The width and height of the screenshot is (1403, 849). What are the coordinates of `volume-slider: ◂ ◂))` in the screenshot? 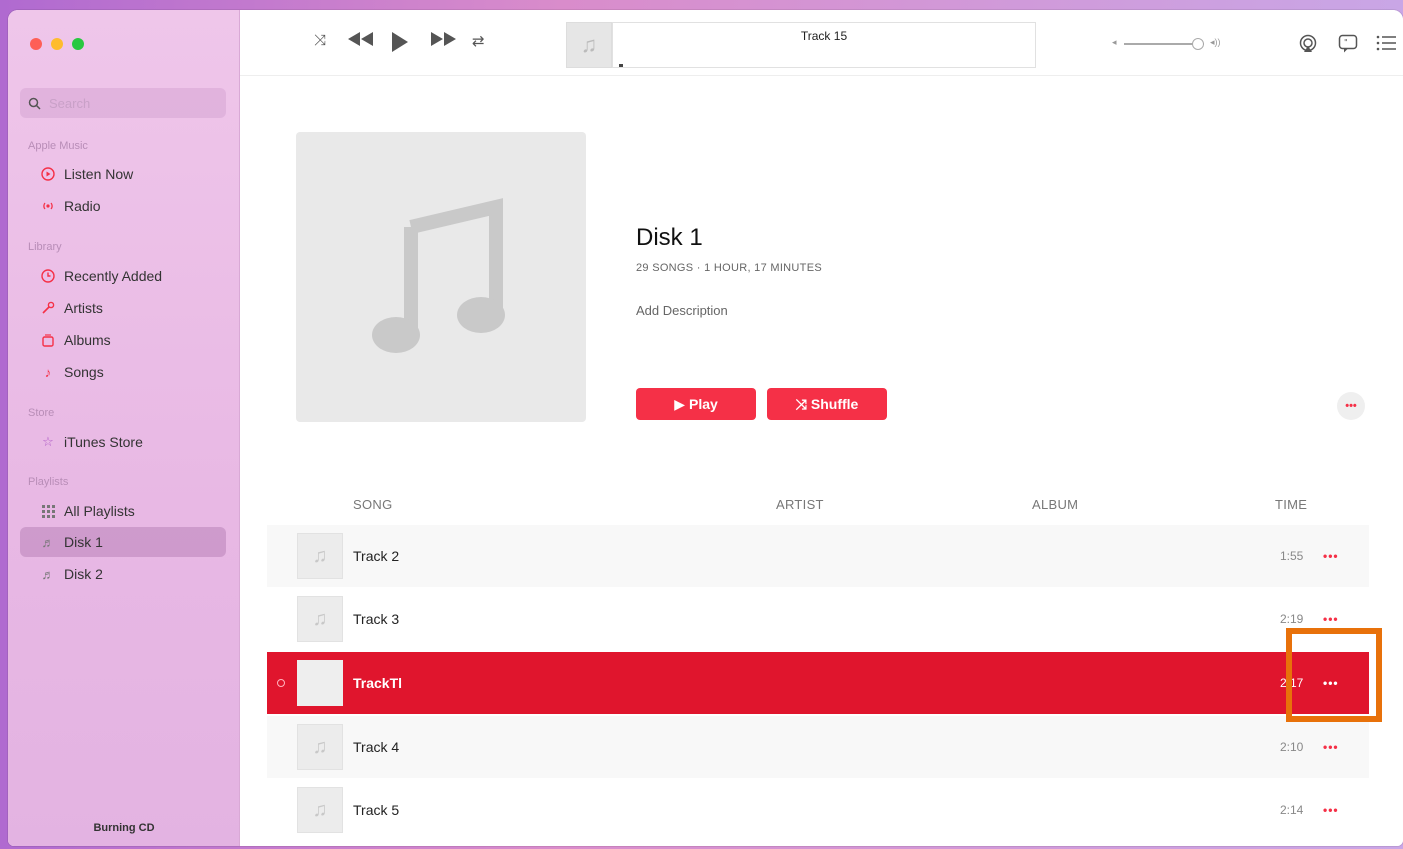 It's located at (1172, 43).